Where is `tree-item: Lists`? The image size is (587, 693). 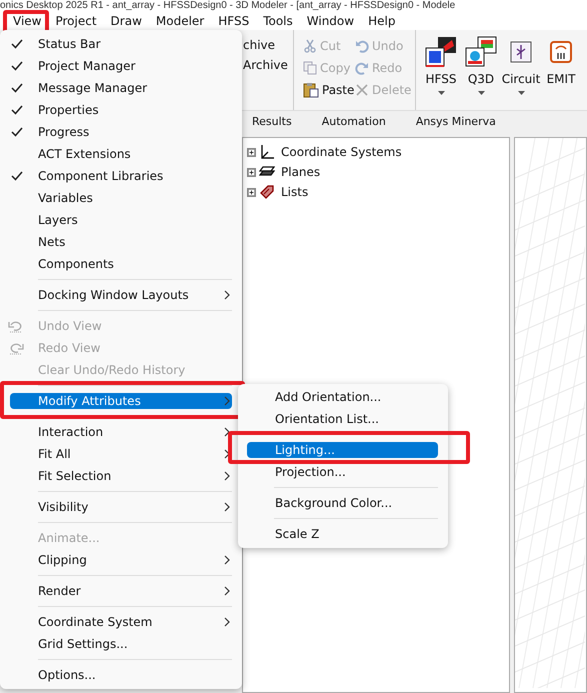 tree-item: Lists is located at coordinates (294, 192).